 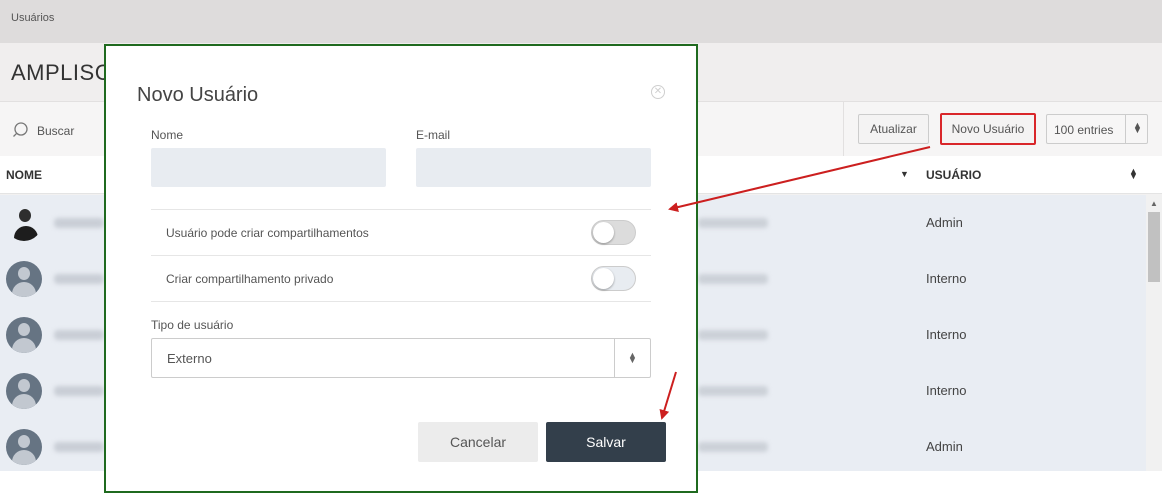 I want to click on can-share-label: Usuário pode criar compartilhamentos, so click(x=267, y=233).